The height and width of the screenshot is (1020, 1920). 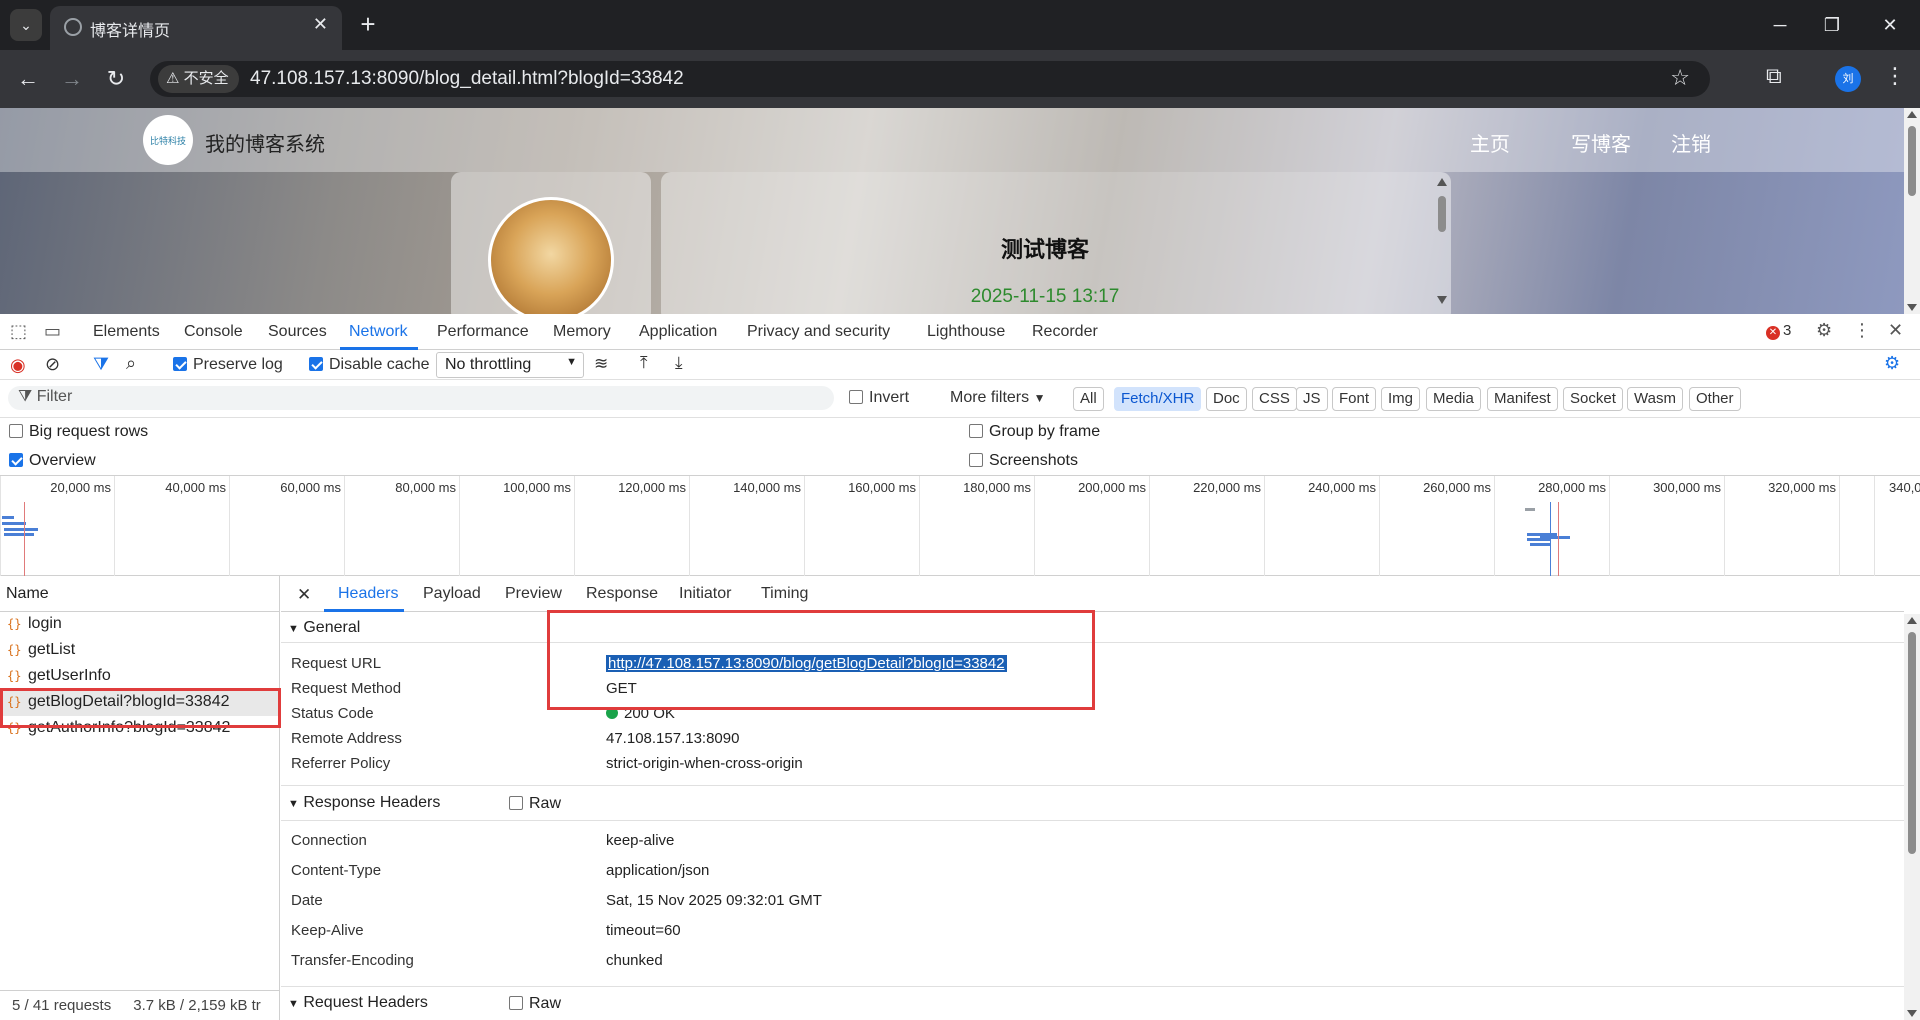 I want to click on overview-checkbox: Overview, so click(x=52, y=461).